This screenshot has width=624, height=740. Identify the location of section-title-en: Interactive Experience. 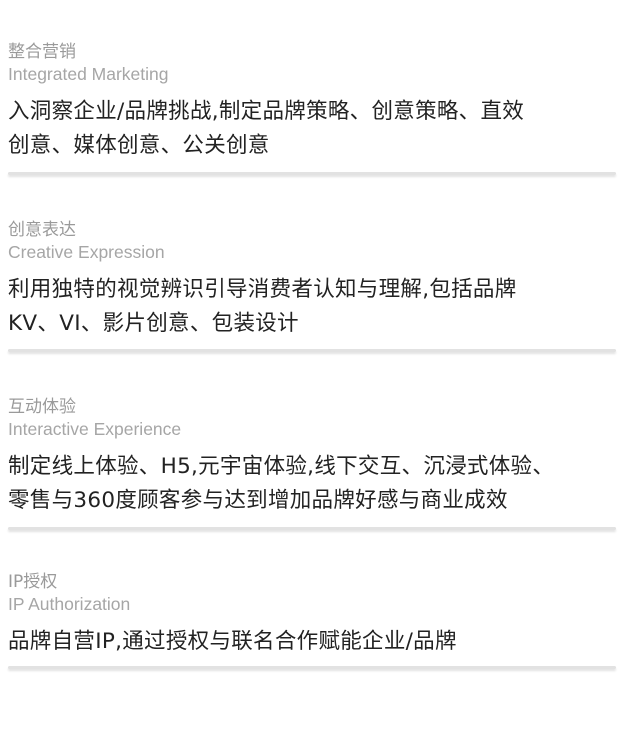
(95, 429).